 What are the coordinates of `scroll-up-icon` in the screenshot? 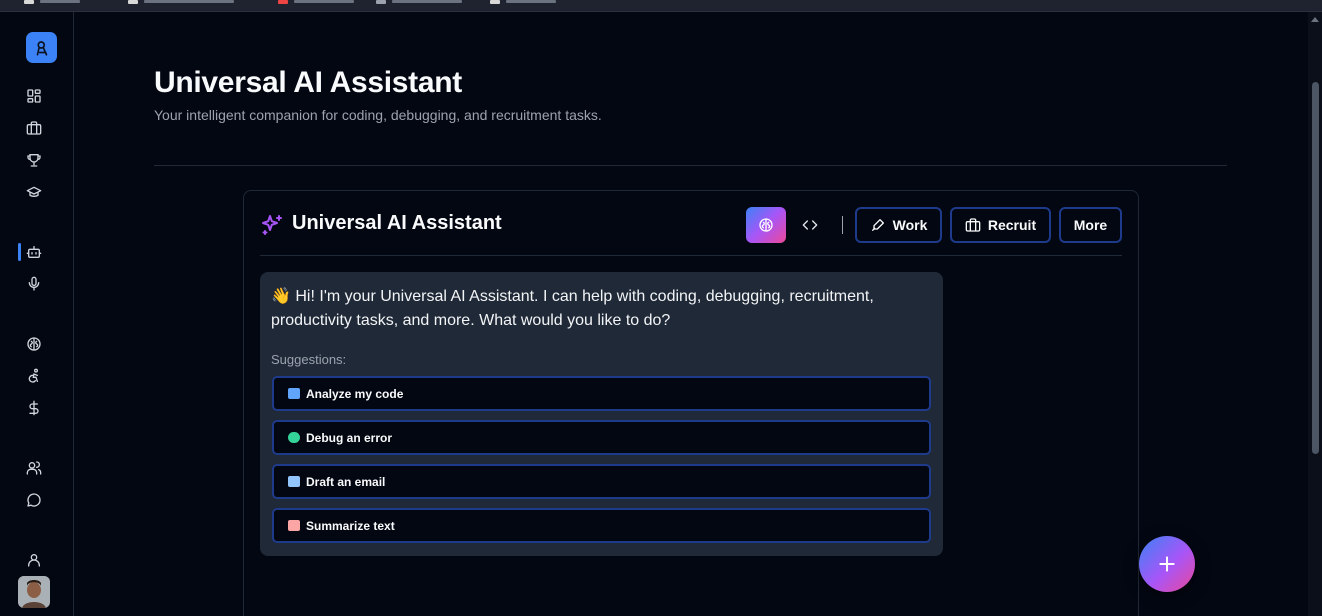 It's located at (1315, 19).